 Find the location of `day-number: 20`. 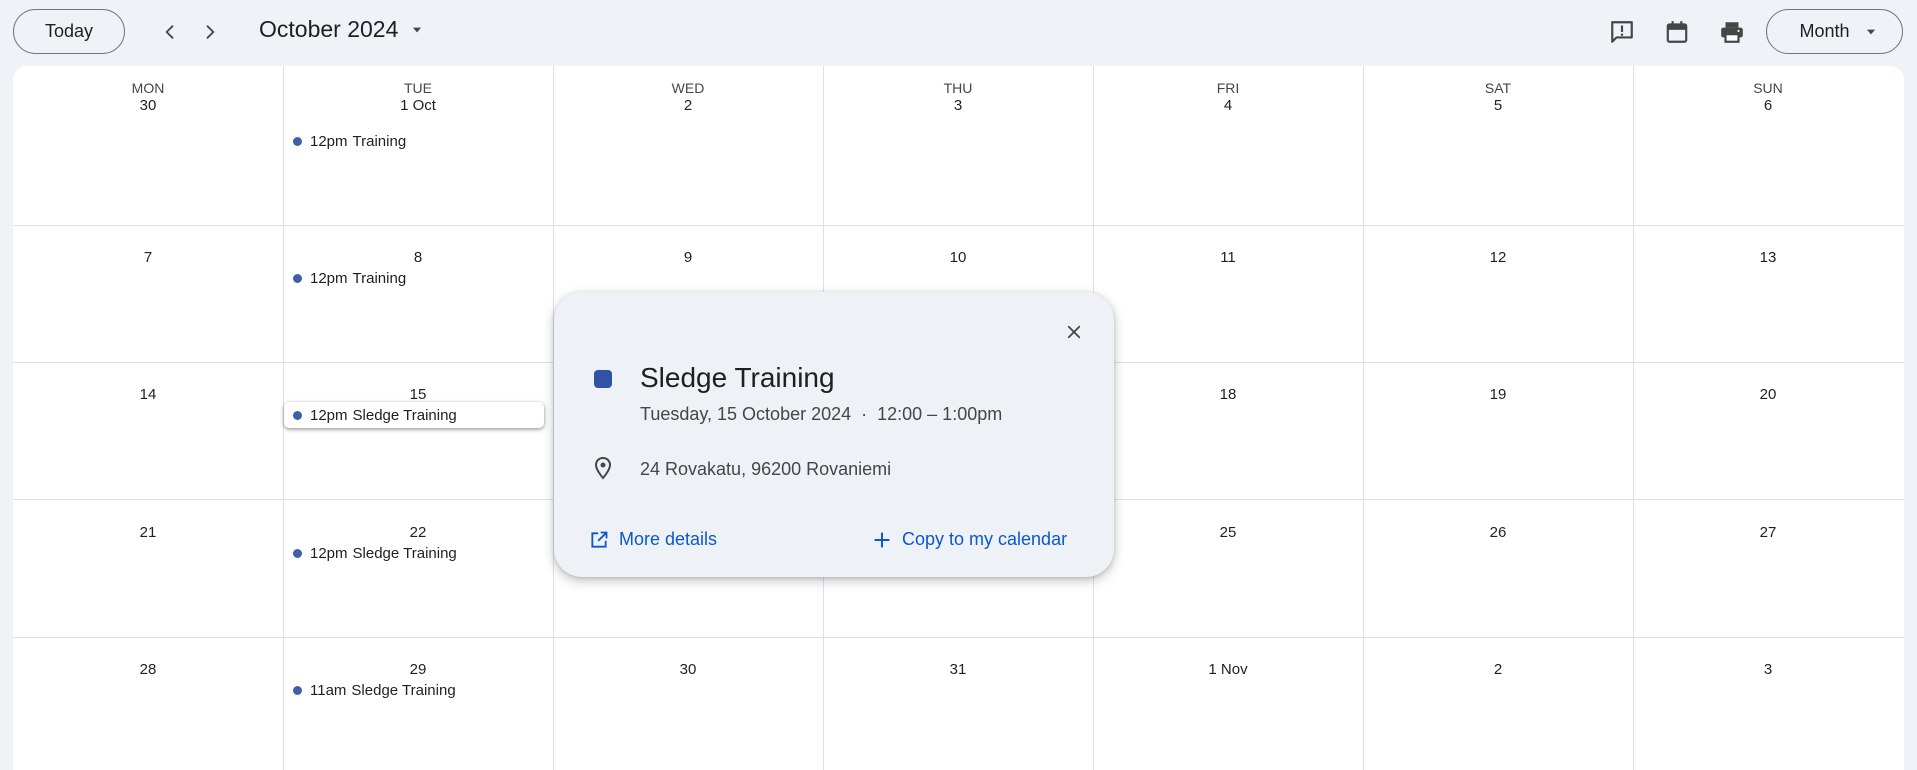

day-number: 20 is located at coordinates (1768, 394).